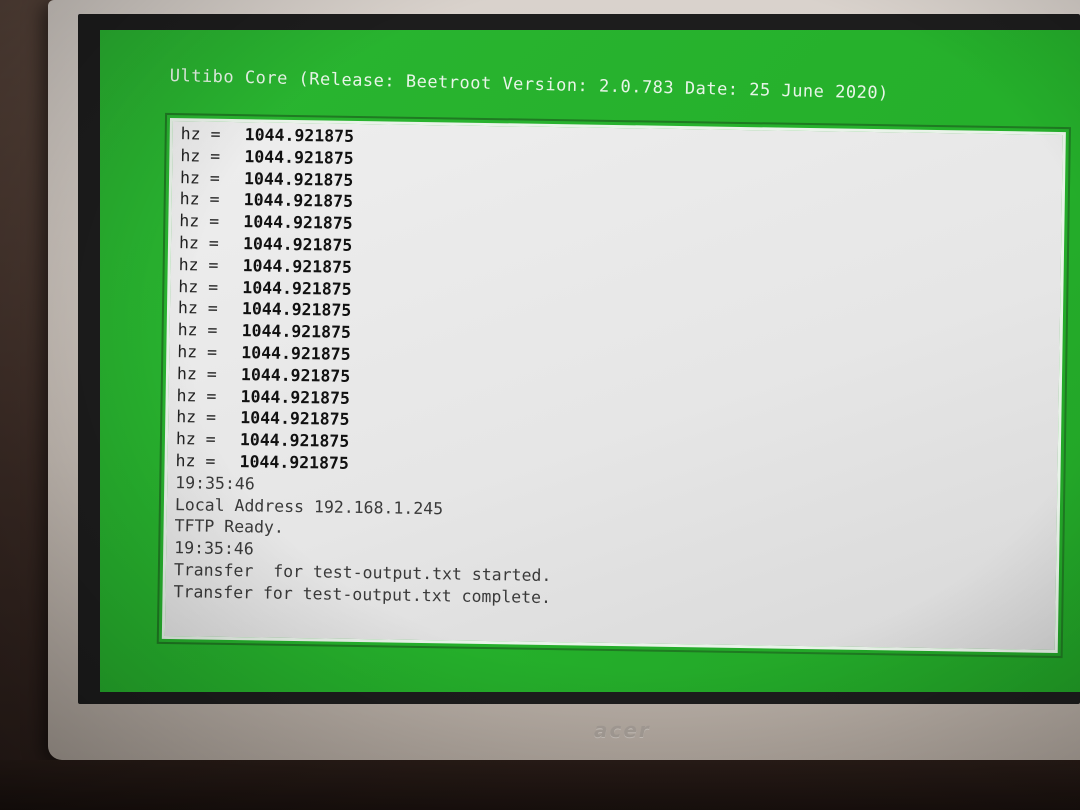  Describe the element at coordinates (622, 730) in the screenshot. I see `monitor-brand-logo: acer` at that location.